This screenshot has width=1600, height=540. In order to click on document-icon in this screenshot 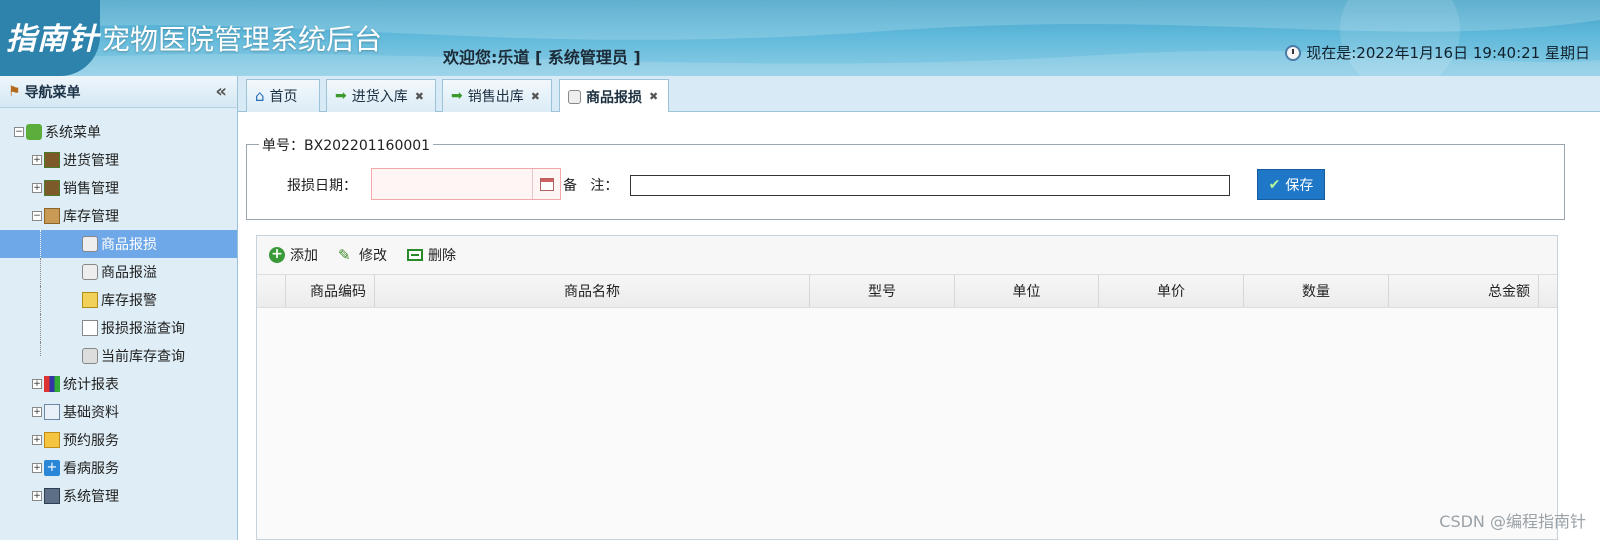, I will do `click(52, 412)`.